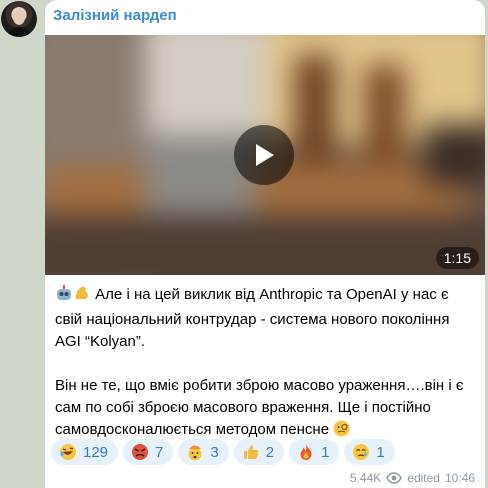 The height and width of the screenshot is (488, 488). I want to click on views-count: 5.44K, so click(365, 478).